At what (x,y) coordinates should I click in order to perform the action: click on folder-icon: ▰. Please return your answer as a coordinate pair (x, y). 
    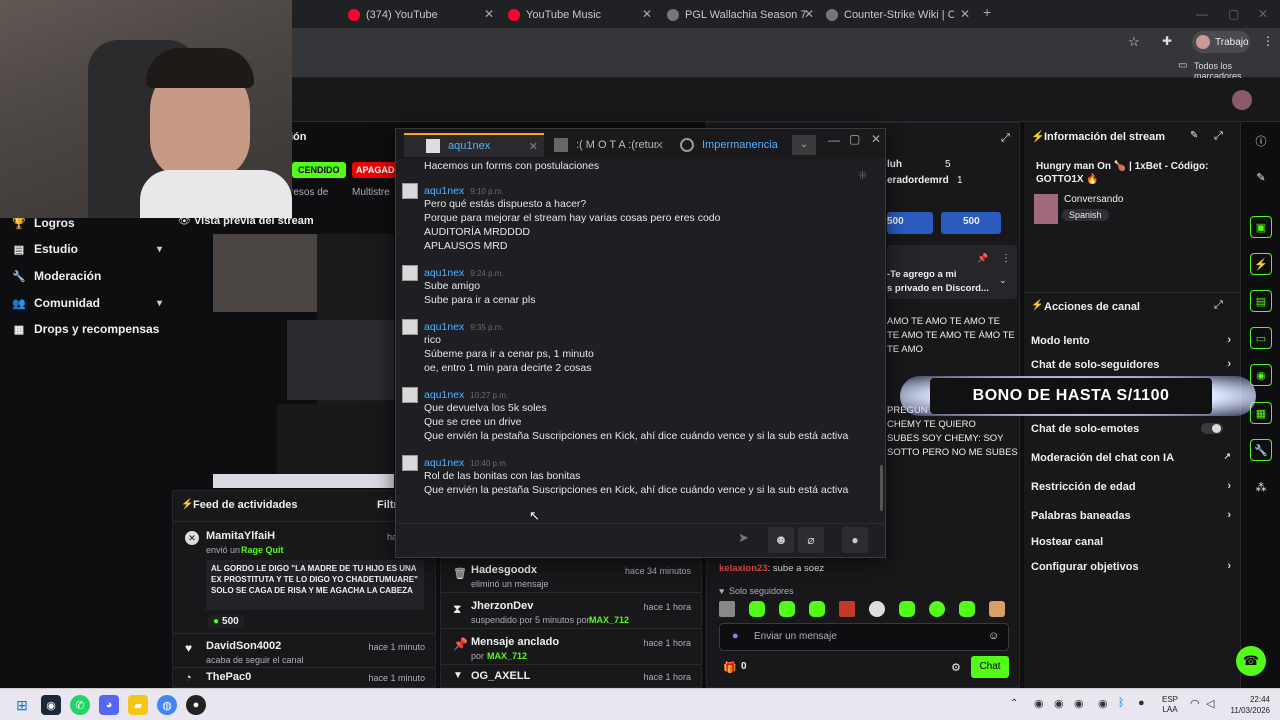
    Looking at the image, I should click on (138, 705).